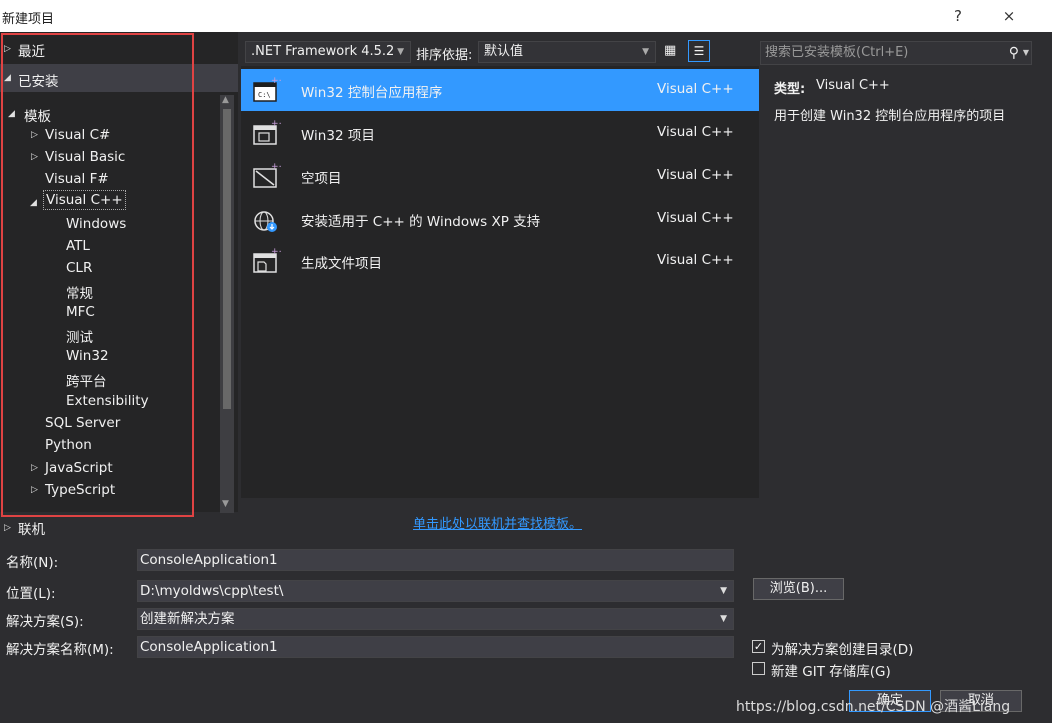 The width and height of the screenshot is (1052, 723). What do you see at coordinates (225, 100) in the screenshot?
I see `scroll-up-icon: ▲` at bounding box center [225, 100].